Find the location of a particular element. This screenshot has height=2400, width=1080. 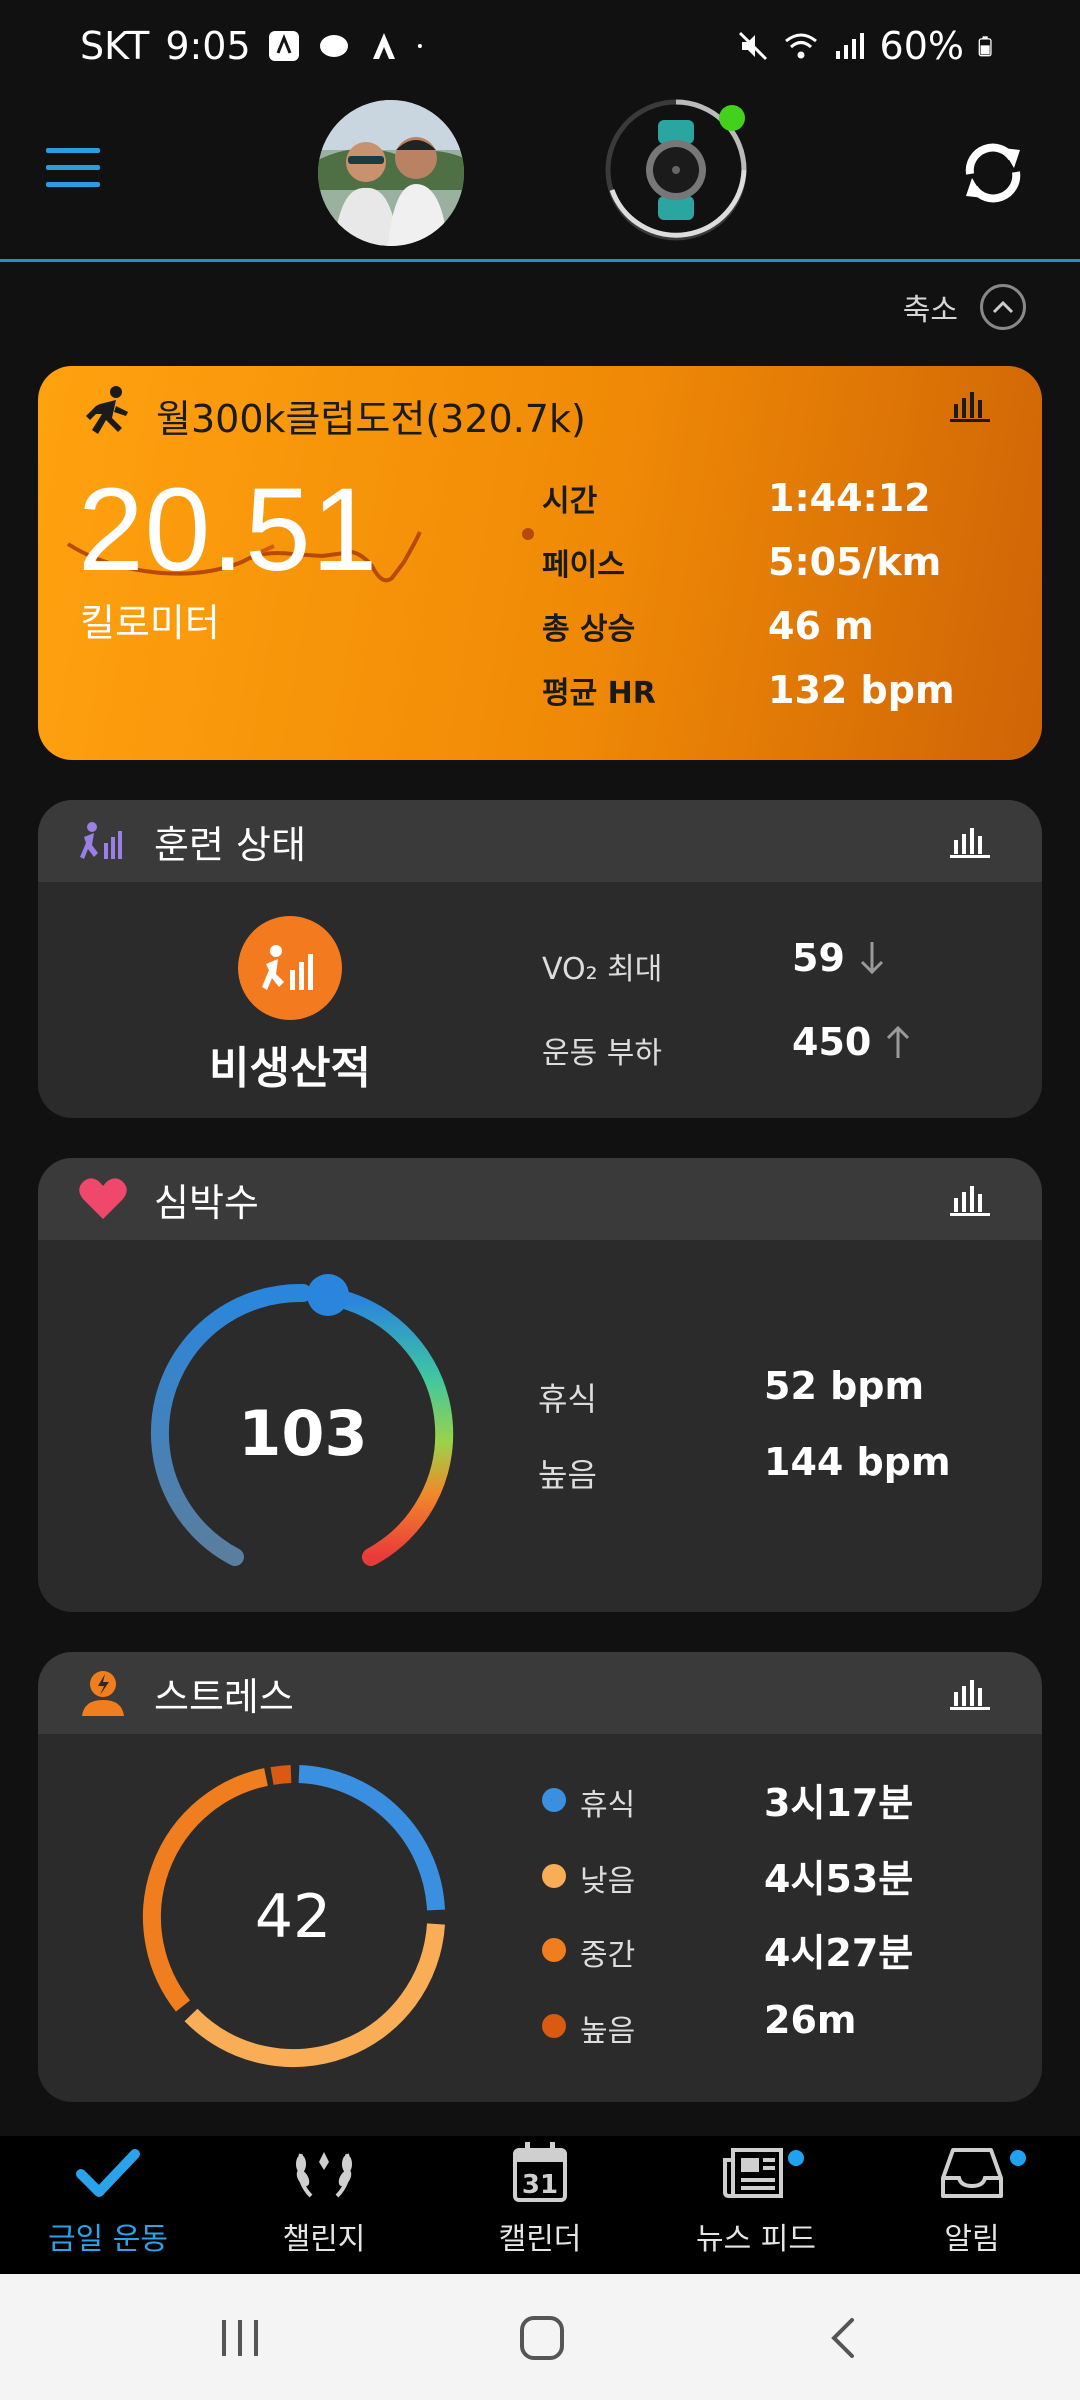

arrow-down-icon is located at coordinates (871, 958).